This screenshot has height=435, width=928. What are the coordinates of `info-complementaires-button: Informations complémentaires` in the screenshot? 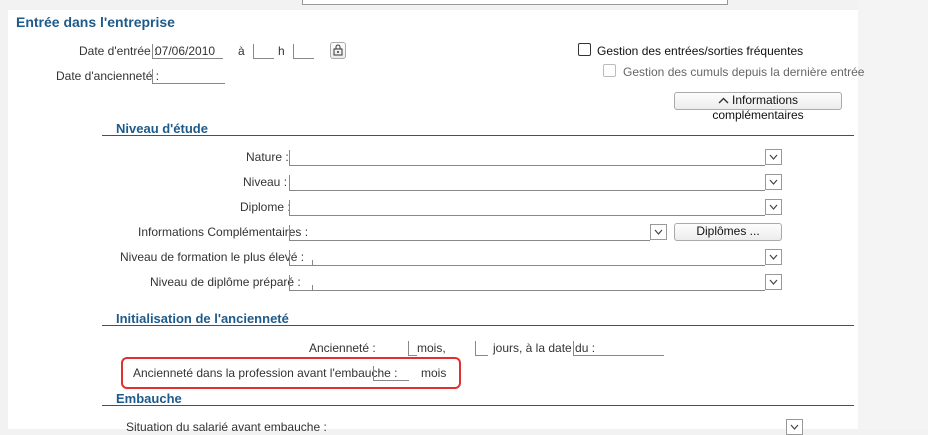 It's located at (758, 107).